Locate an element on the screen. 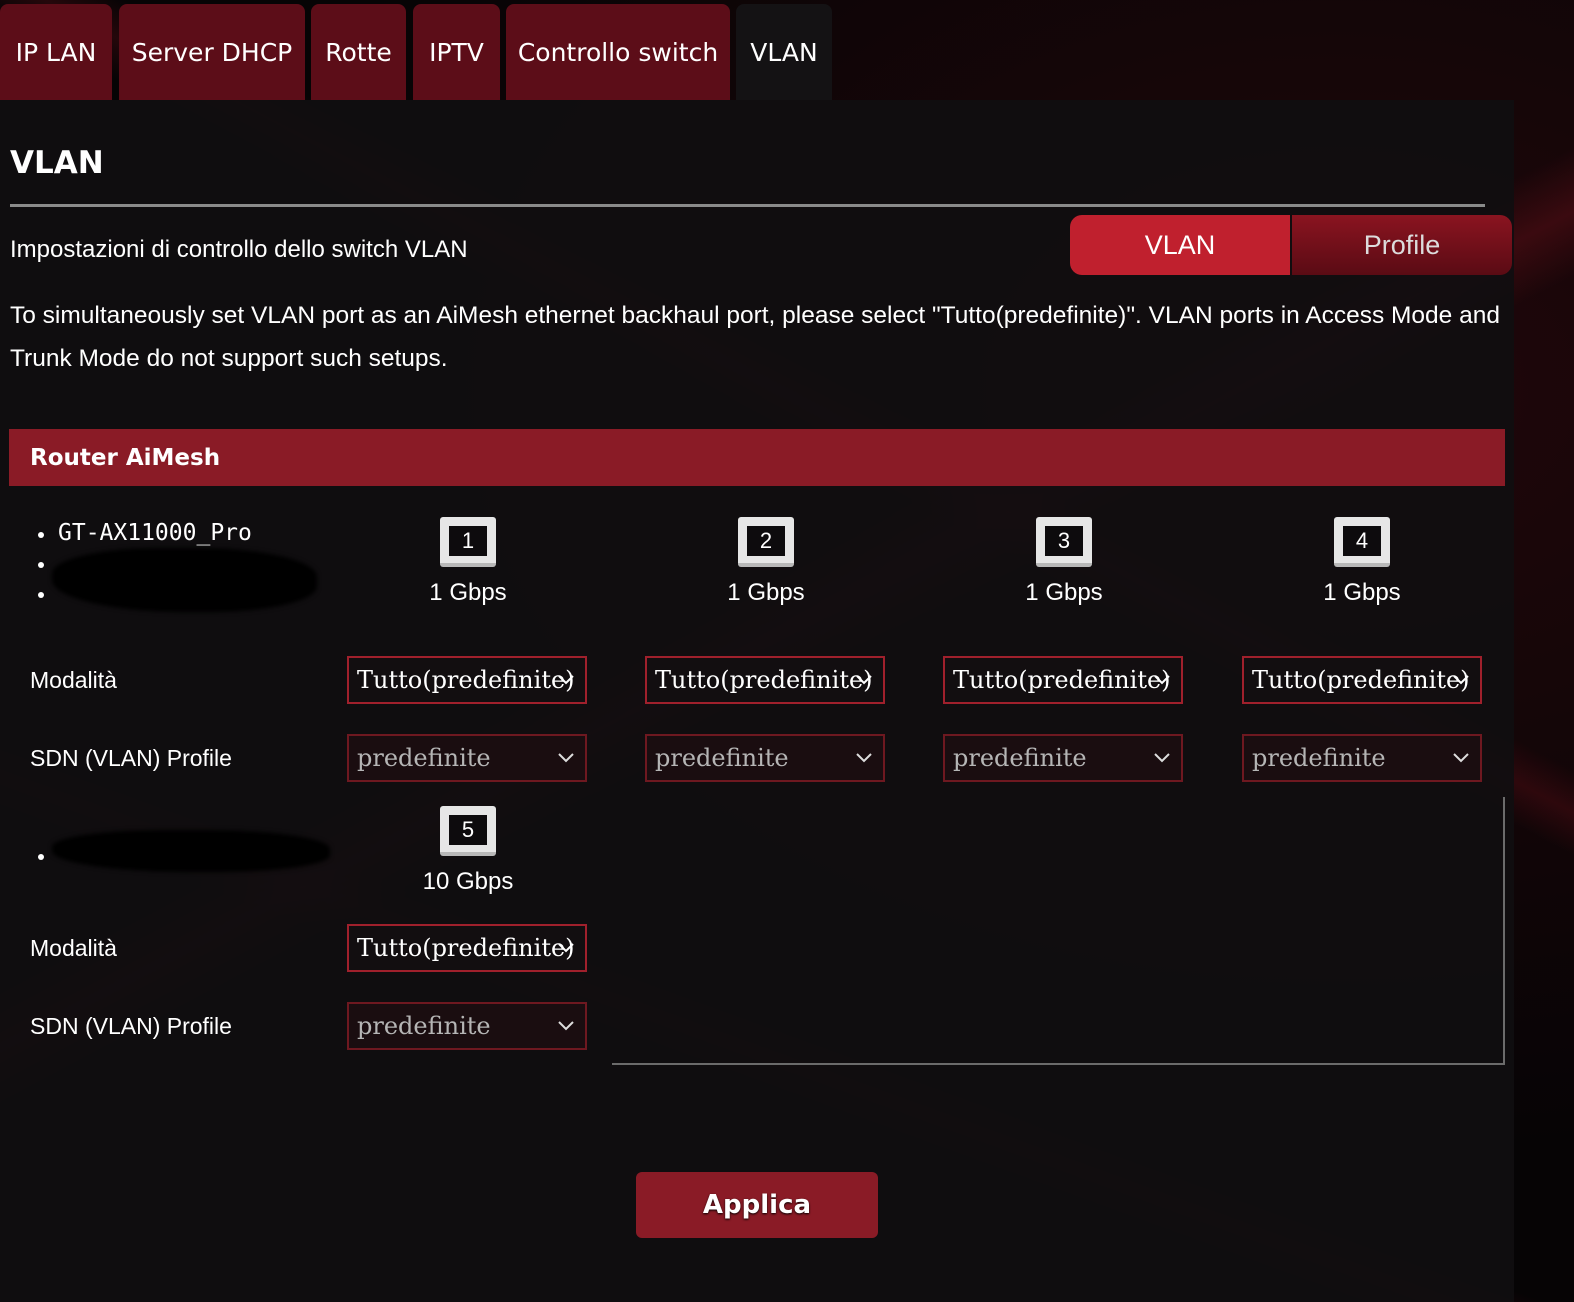 This screenshot has width=1574, height=1302. ethernet-port-icon: 5 is located at coordinates (468, 831).